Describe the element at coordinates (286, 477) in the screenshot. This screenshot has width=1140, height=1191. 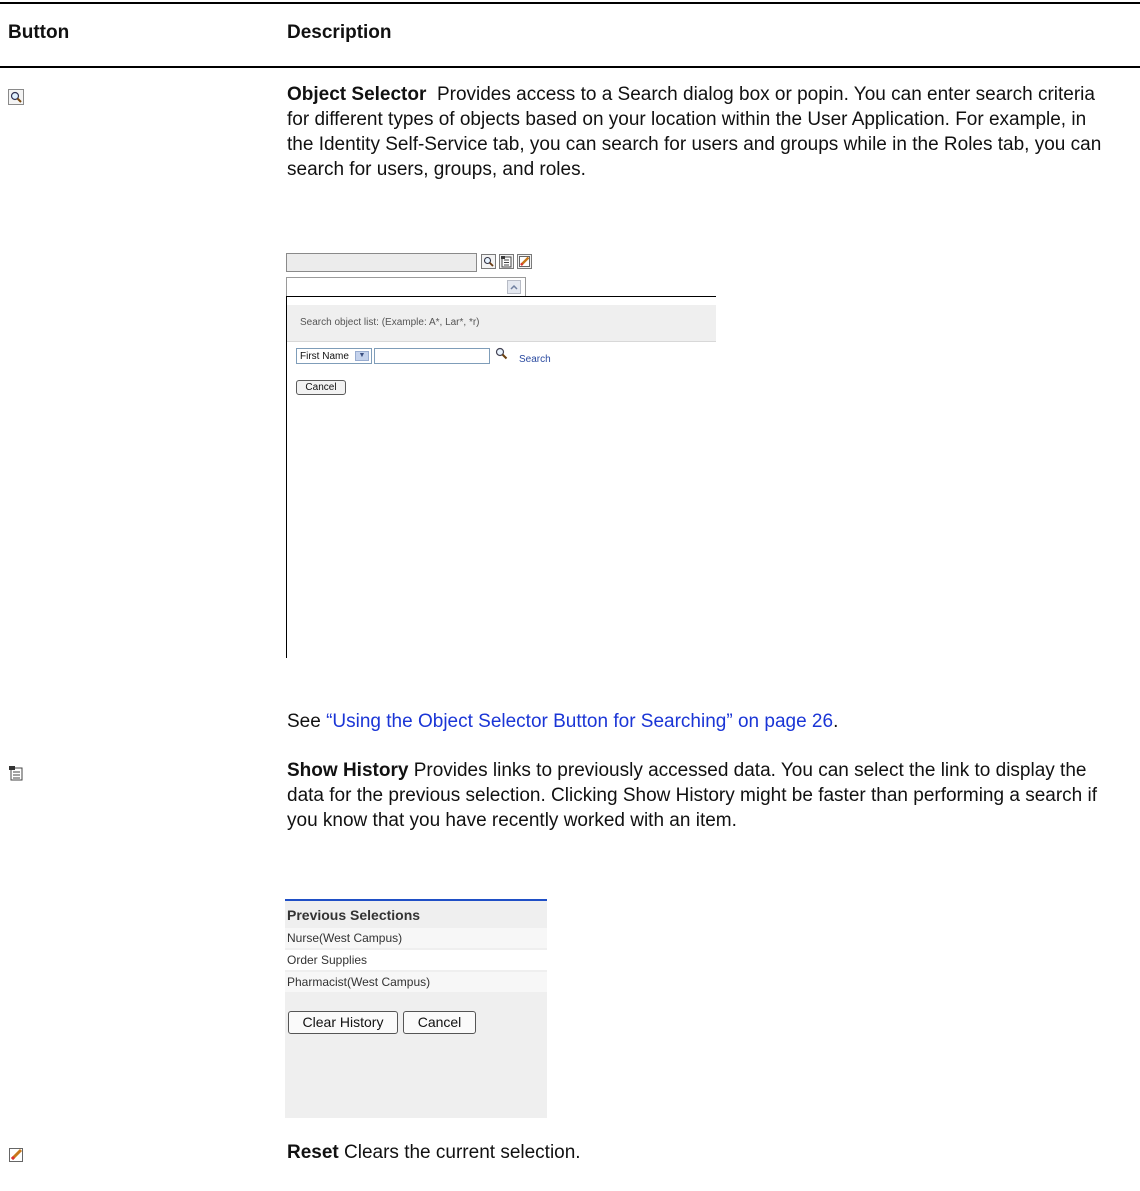
I see `popin-left-border` at that location.